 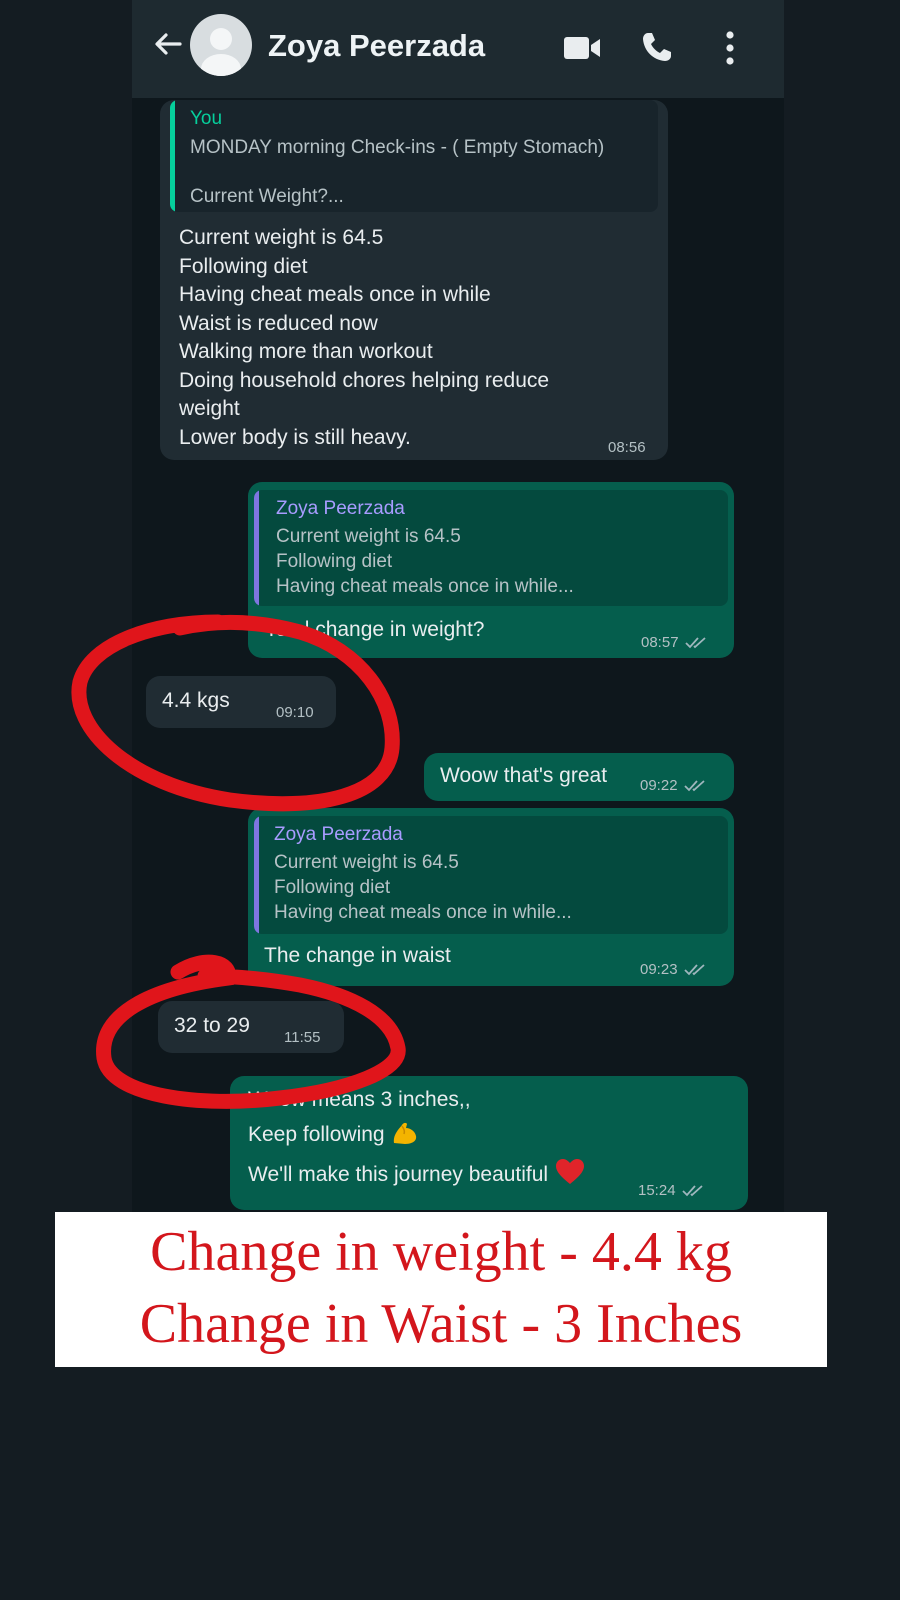 What do you see at coordinates (441, 1252) in the screenshot?
I see `annotation-weight-change: Change in weight - 4.4 kg` at bounding box center [441, 1252].